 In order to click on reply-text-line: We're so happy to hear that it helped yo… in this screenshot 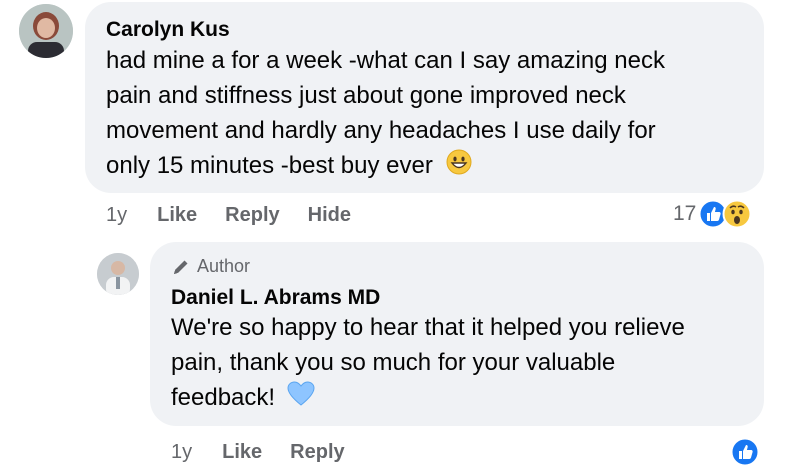, I will do `click(428, 327)`.